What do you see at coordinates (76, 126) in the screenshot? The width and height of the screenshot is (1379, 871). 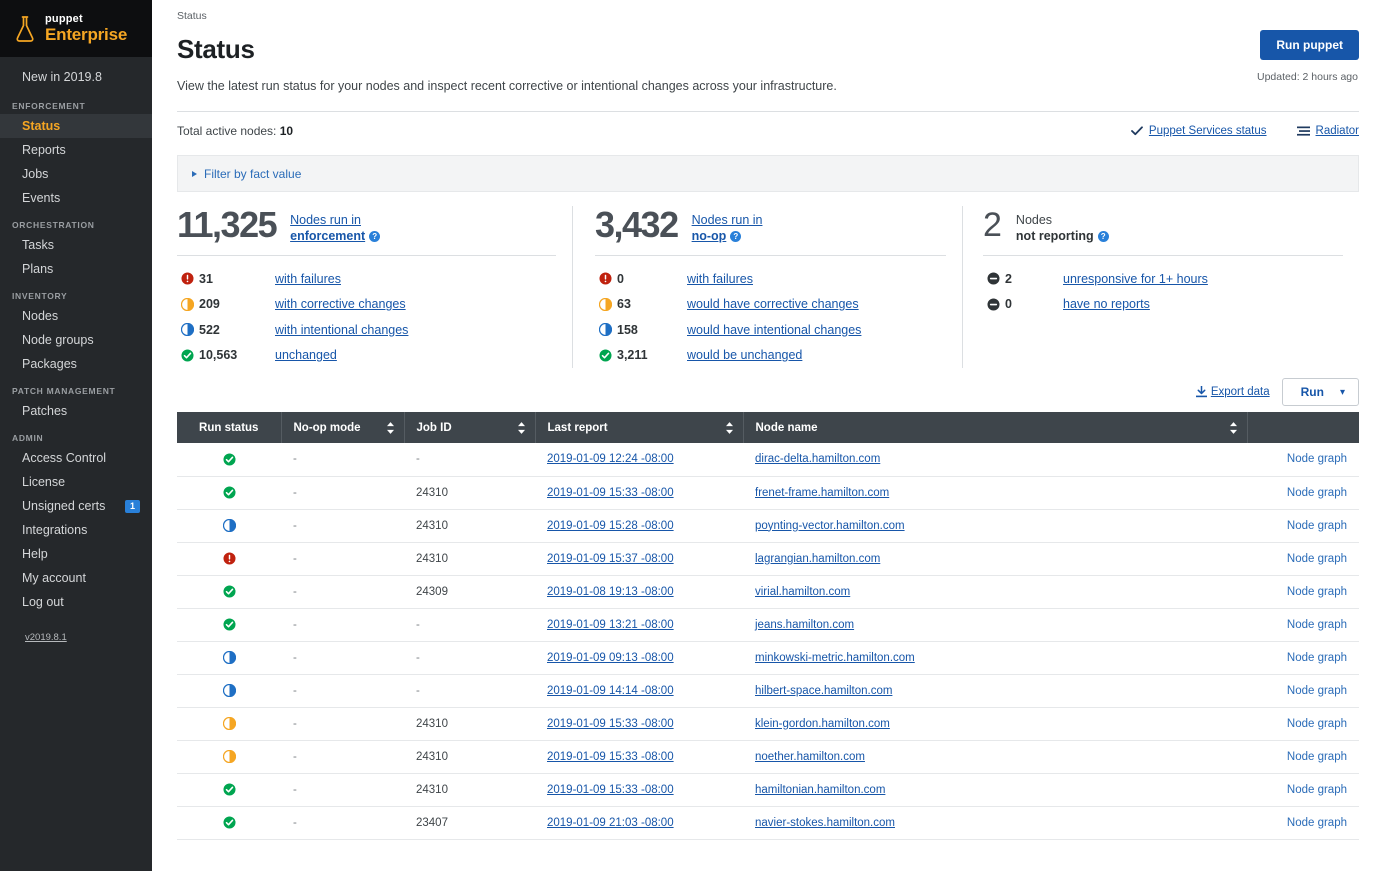 I see `sidebar-item-status: Status` at bounding box center [76, 126].